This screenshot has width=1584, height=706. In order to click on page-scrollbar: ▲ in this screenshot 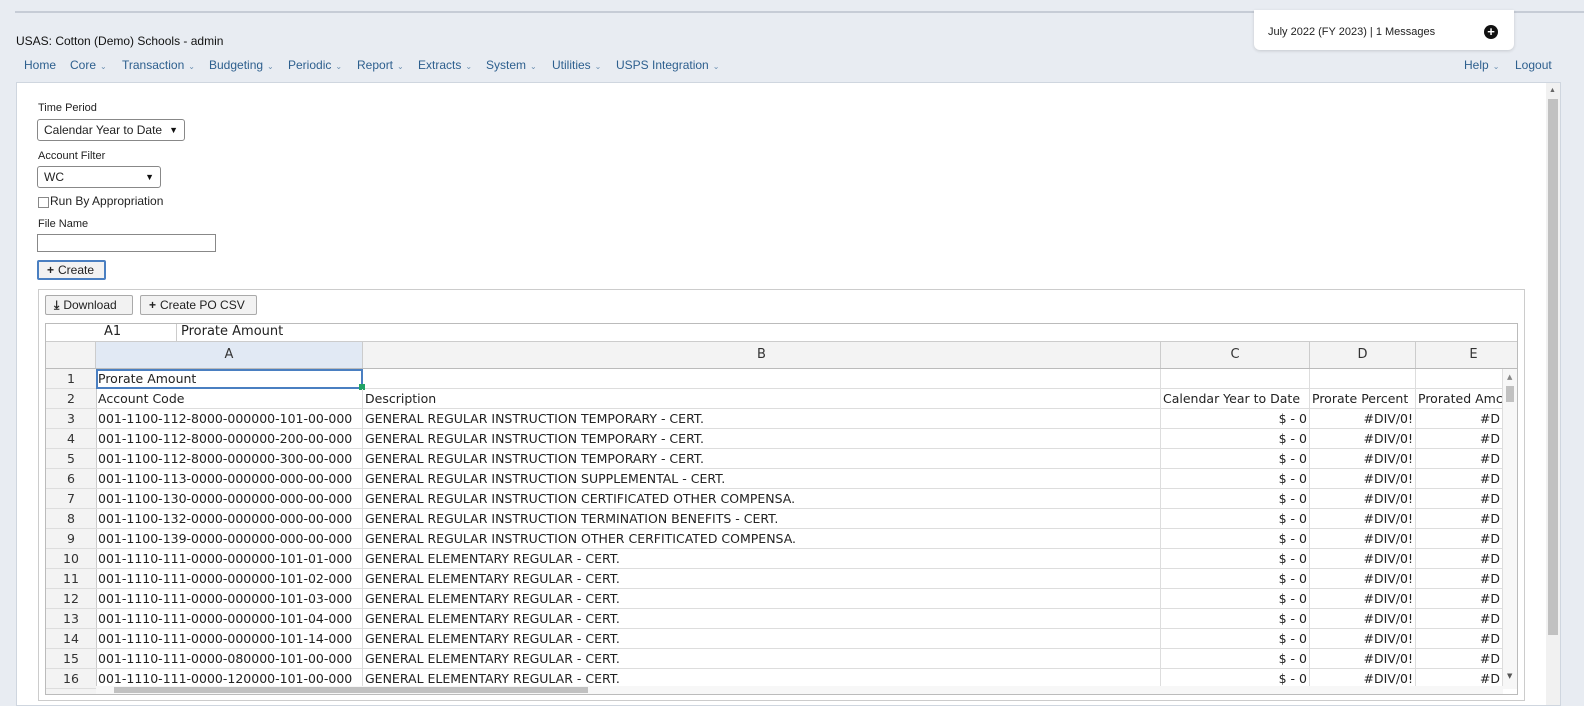, I will do `click(1553, 394)`.